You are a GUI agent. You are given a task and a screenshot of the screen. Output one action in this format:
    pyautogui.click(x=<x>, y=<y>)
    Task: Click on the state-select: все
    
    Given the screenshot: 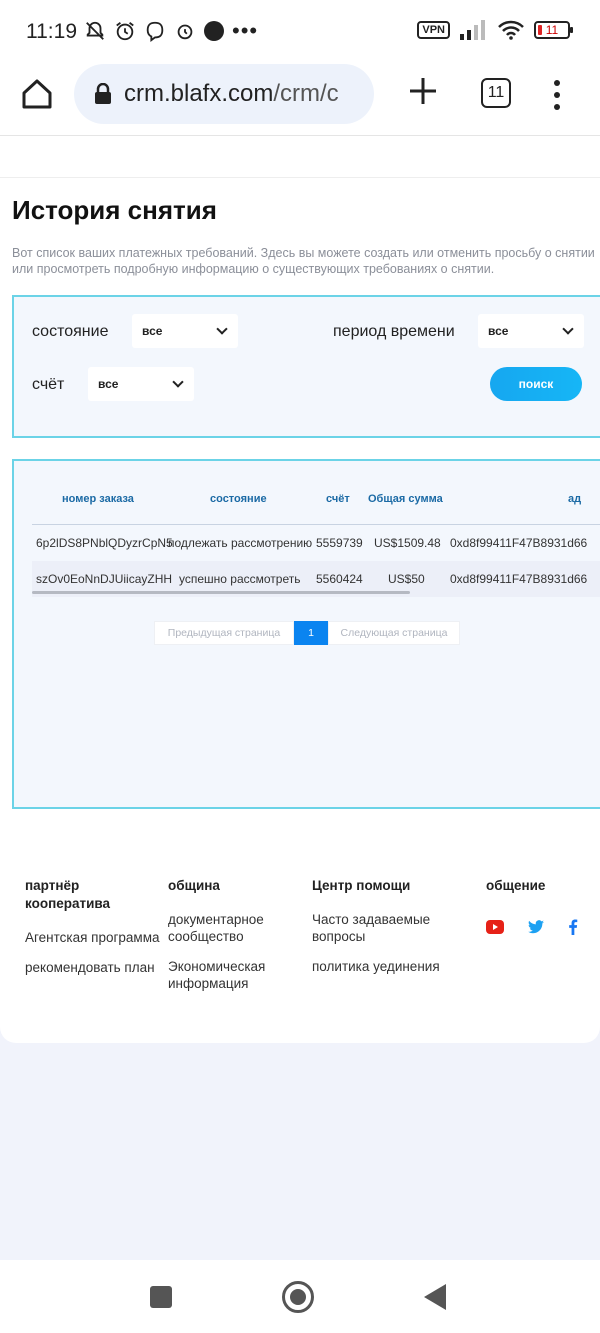 What is the action you would take?
    pyautogui.click(x=185, y=331)
    